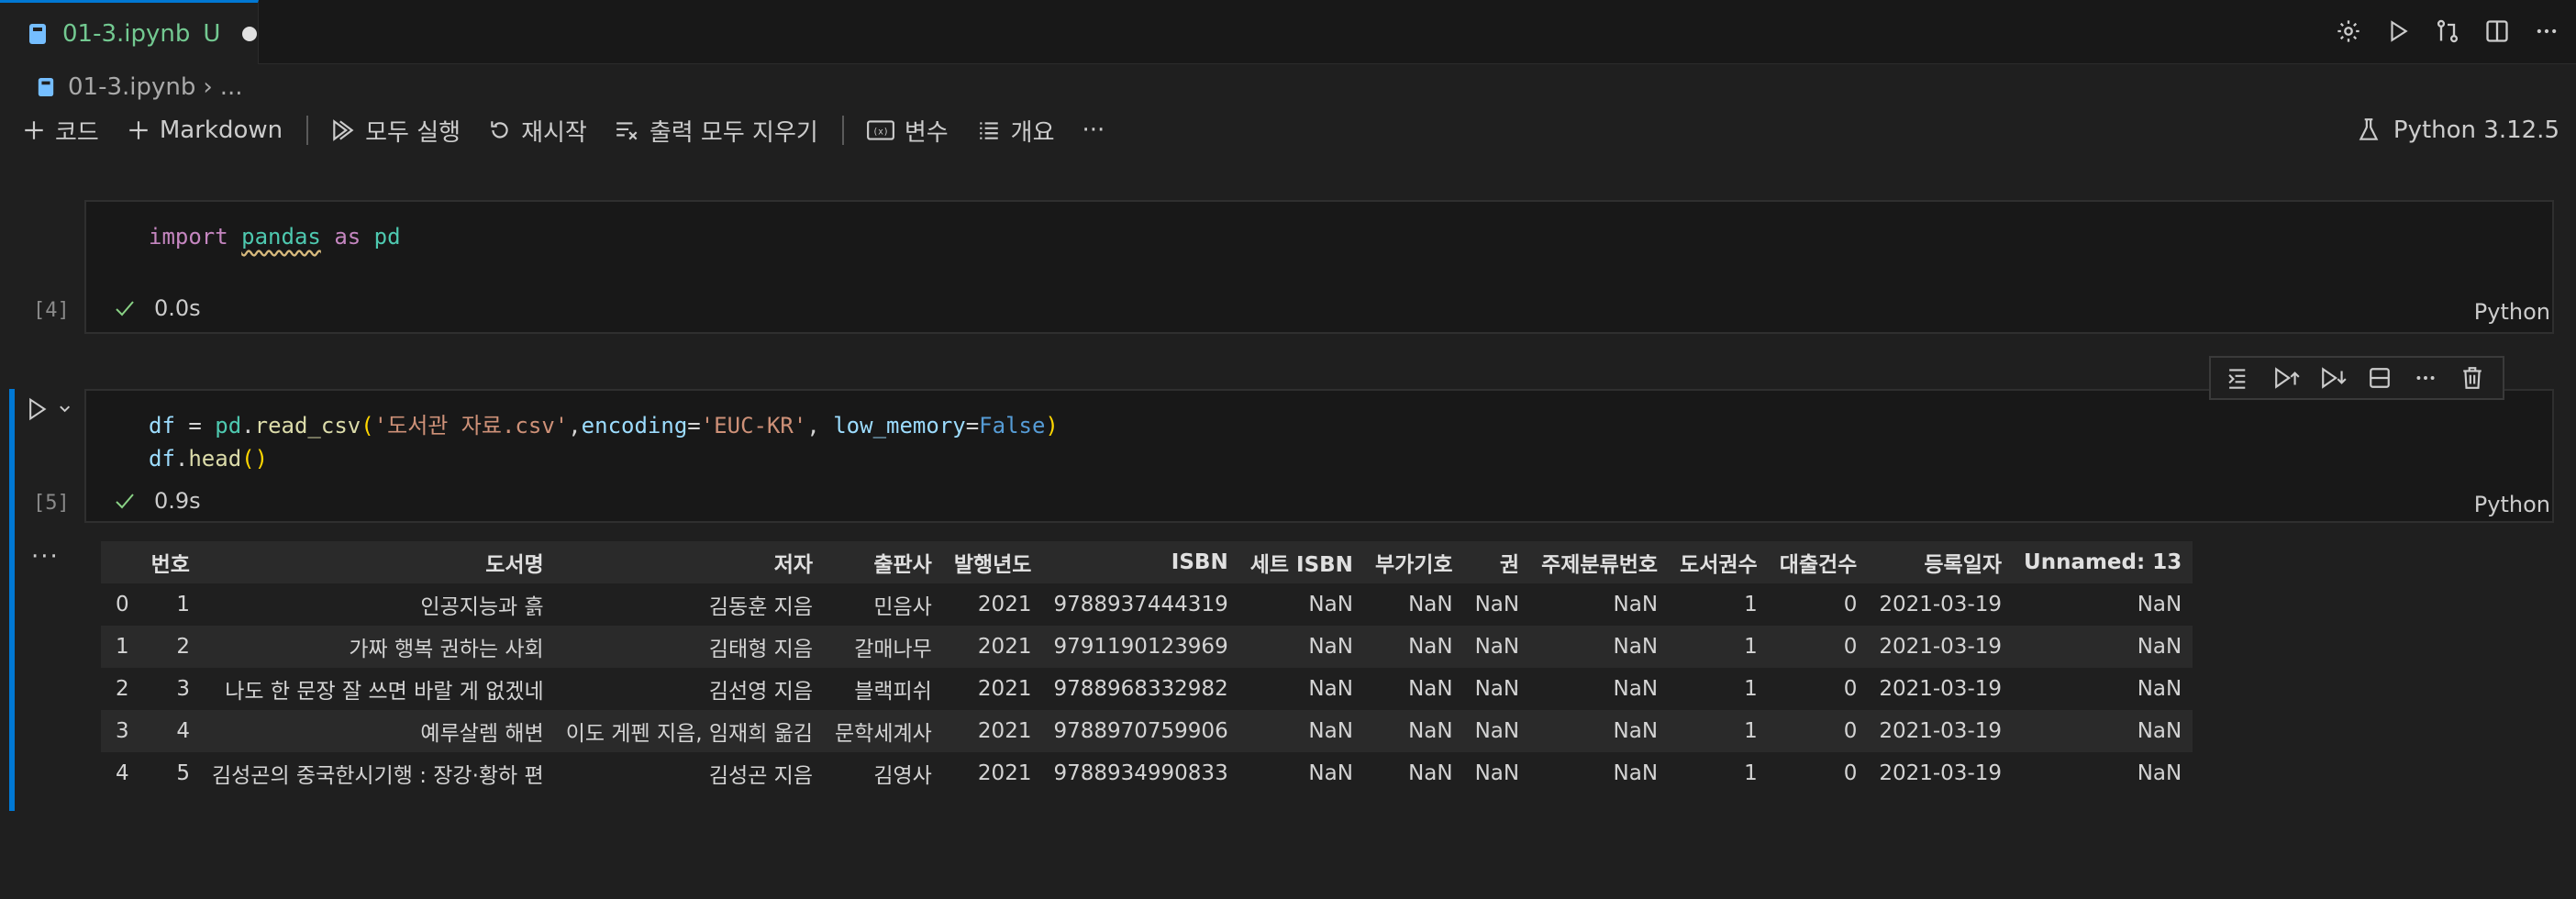 The height and width of the screenshot is (899, 2576). Describe the element at coordinates (907, 130) in the screenshot. I see `variables-button: (x) 변수` at that location.